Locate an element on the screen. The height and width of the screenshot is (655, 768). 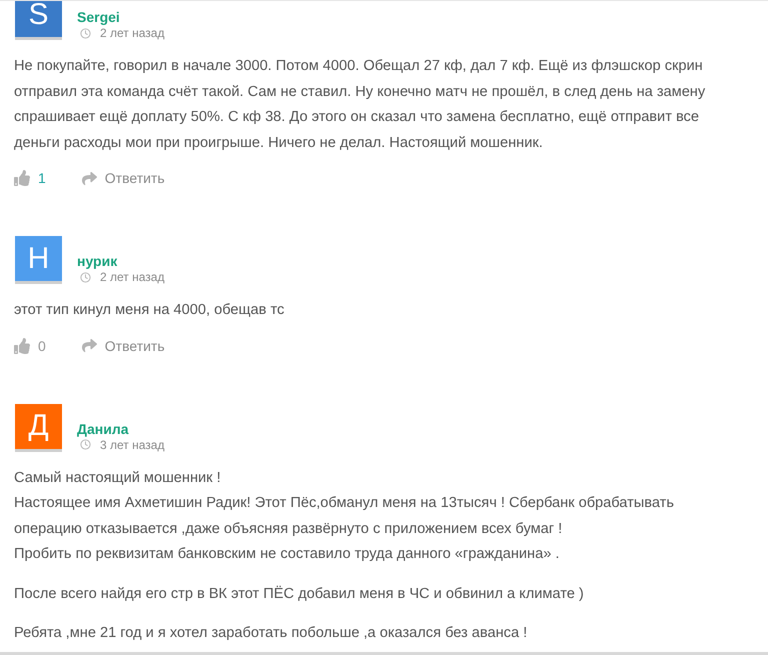
like-count: 1 is located at coordinates (42, 178).